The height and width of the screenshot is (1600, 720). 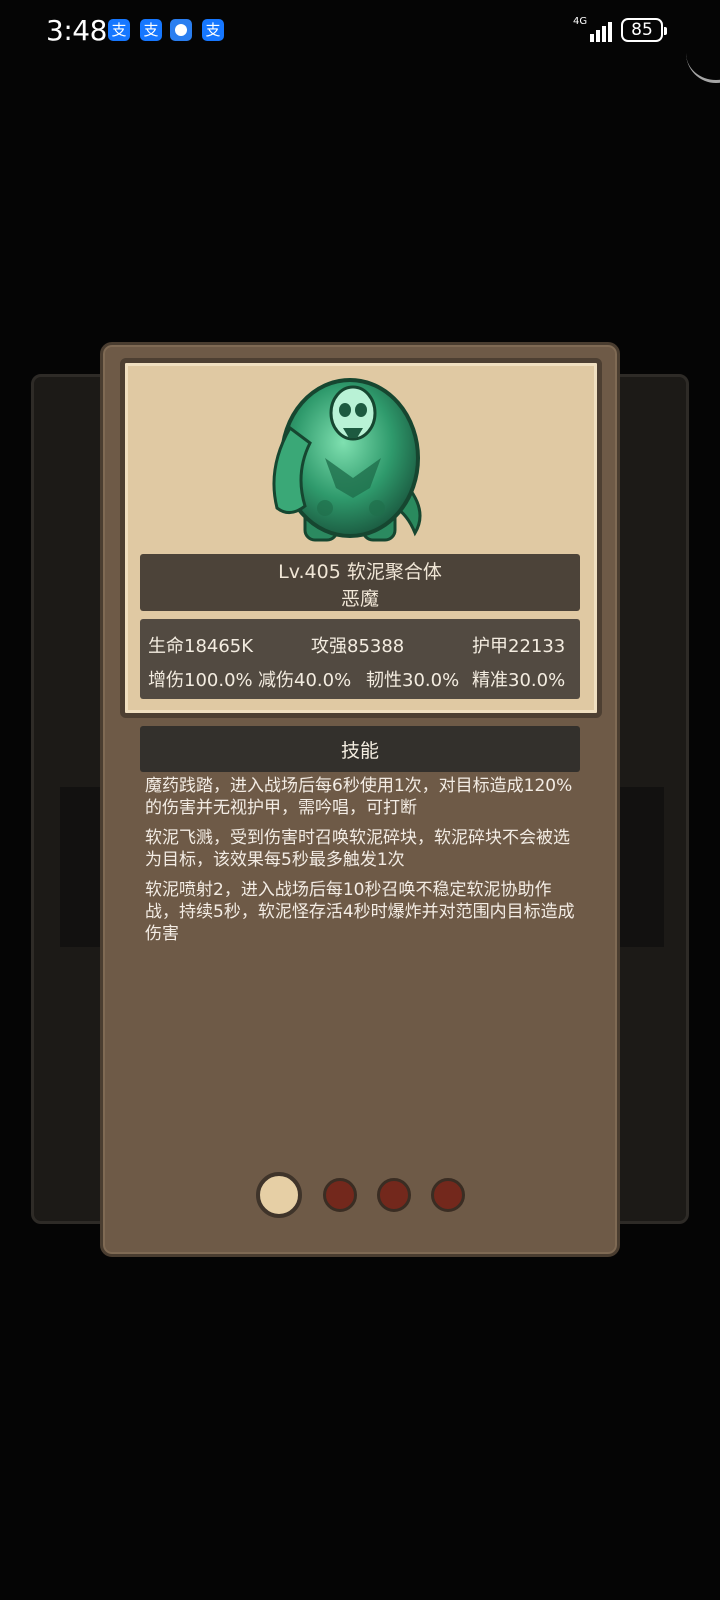 I want to click on monster-name: Lv.405 软泥聚合体, so click(x=360, y=572).